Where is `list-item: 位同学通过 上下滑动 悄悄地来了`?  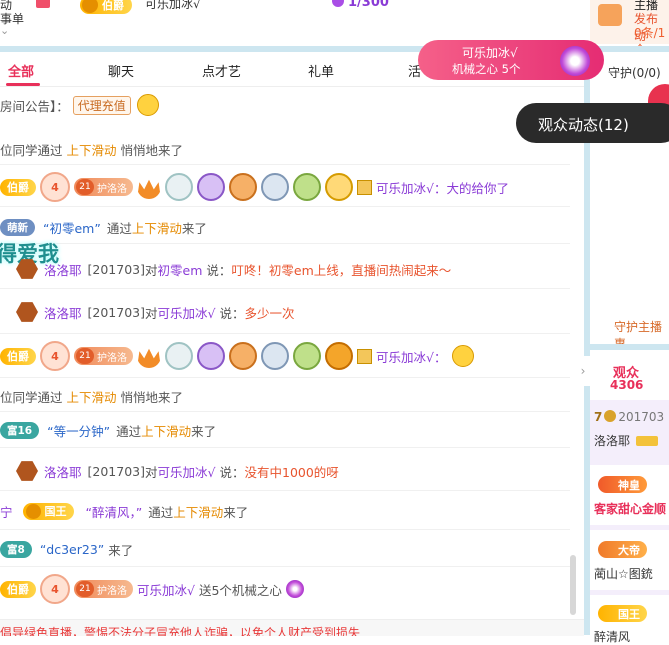 list-item: 位同学通过 上下滑动 悄悄地来了 is located at coordinates (285, 149).